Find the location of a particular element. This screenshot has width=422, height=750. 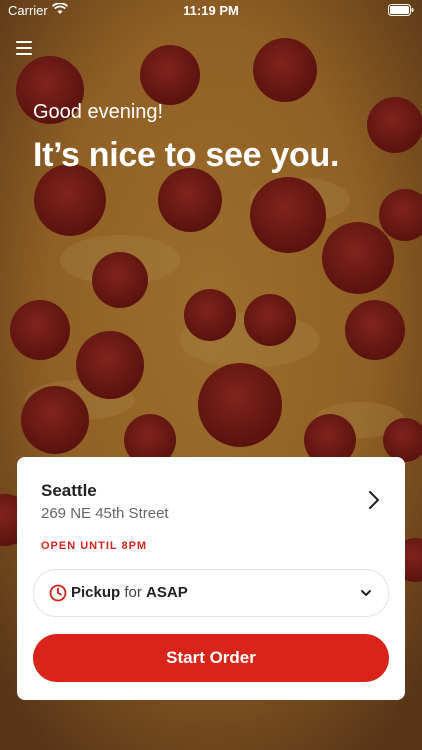

order-time: ASAP is located at coordinates (167, 592).